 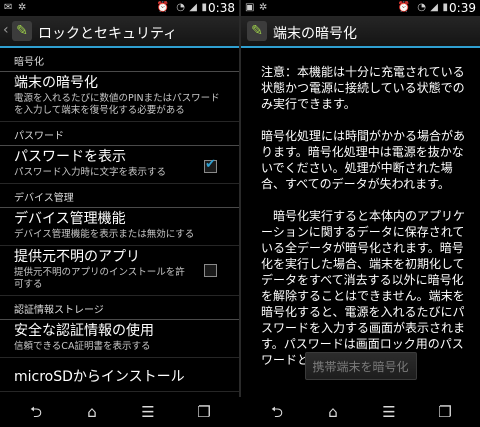 I want to click on status-time: 0:39, so click(x=462, y=8).